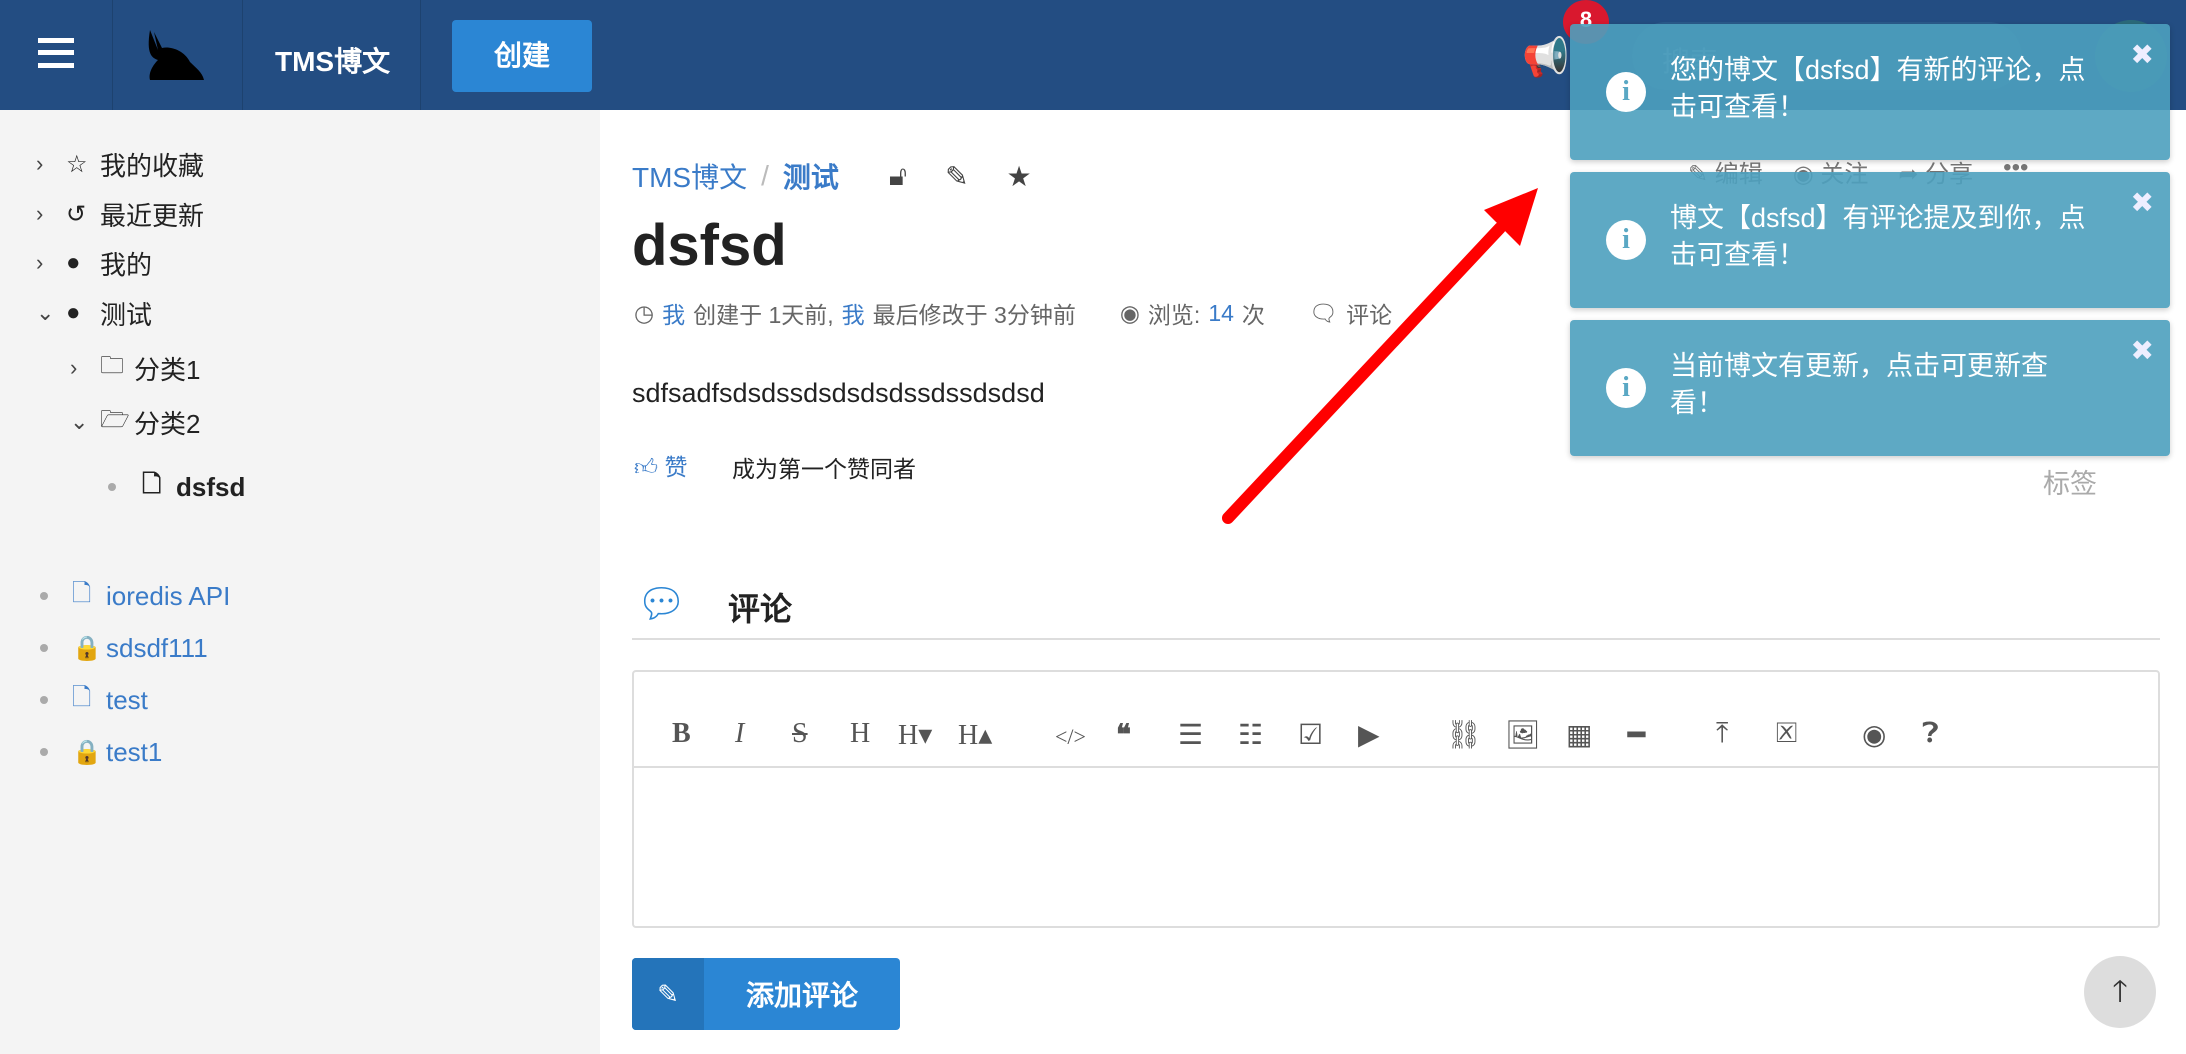  What do you see at coordinates (1870, 388) in the screenshot?
I see `notification-toast: i 当前博文有更新，点击可更新查看！ ✖` at bounding box center [1870, 388].